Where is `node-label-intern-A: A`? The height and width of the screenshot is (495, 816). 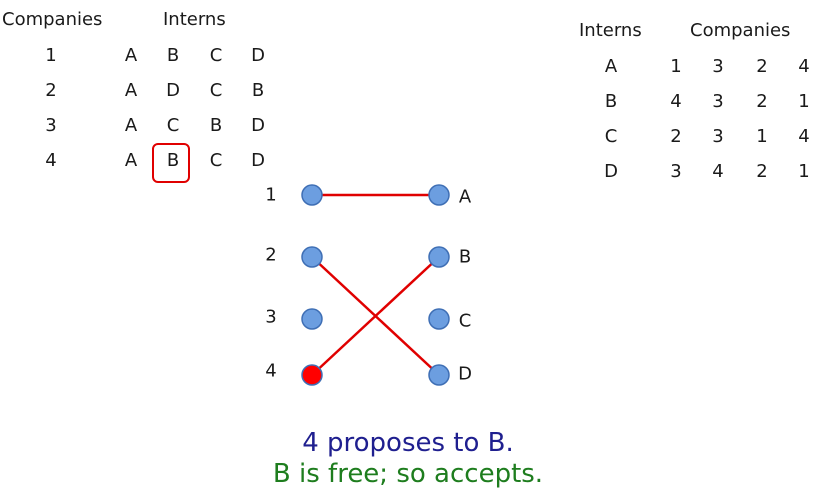 node-label-intern-A: A is located at coordinates (465, 197).